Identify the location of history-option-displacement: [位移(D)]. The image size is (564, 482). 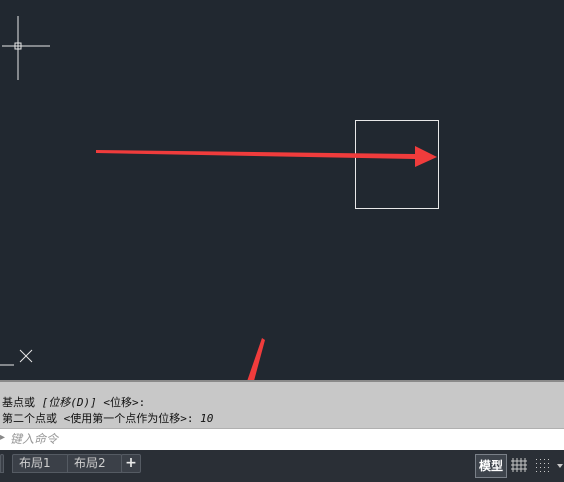
(69, 402).